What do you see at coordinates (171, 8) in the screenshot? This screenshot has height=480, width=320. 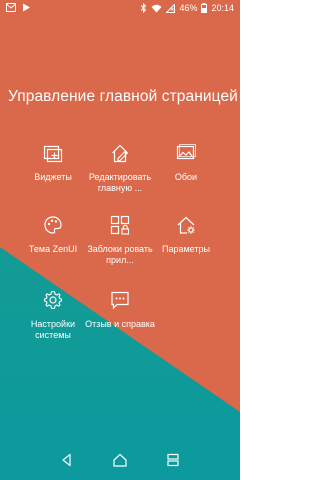 I see `no-sim-icon` at bounding box center [171, 8].